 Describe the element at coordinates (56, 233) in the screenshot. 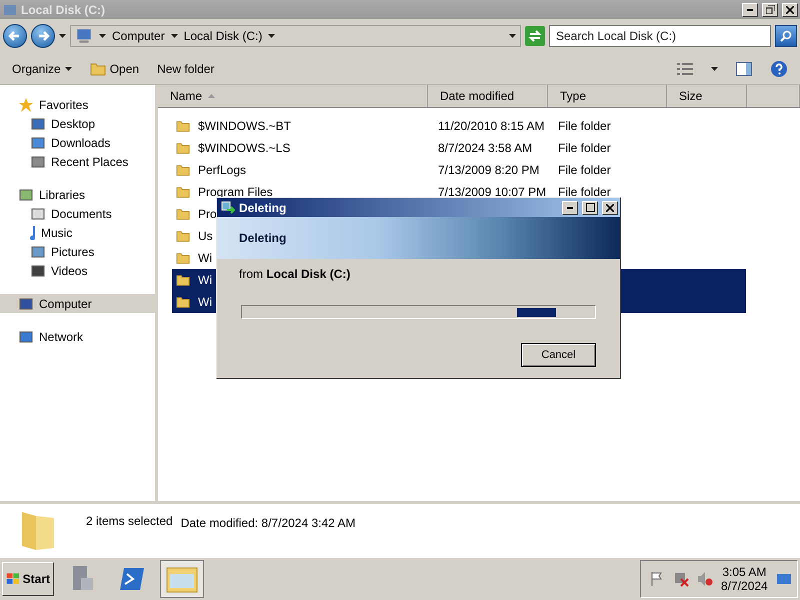

I see `nav-label: Music` at that location.